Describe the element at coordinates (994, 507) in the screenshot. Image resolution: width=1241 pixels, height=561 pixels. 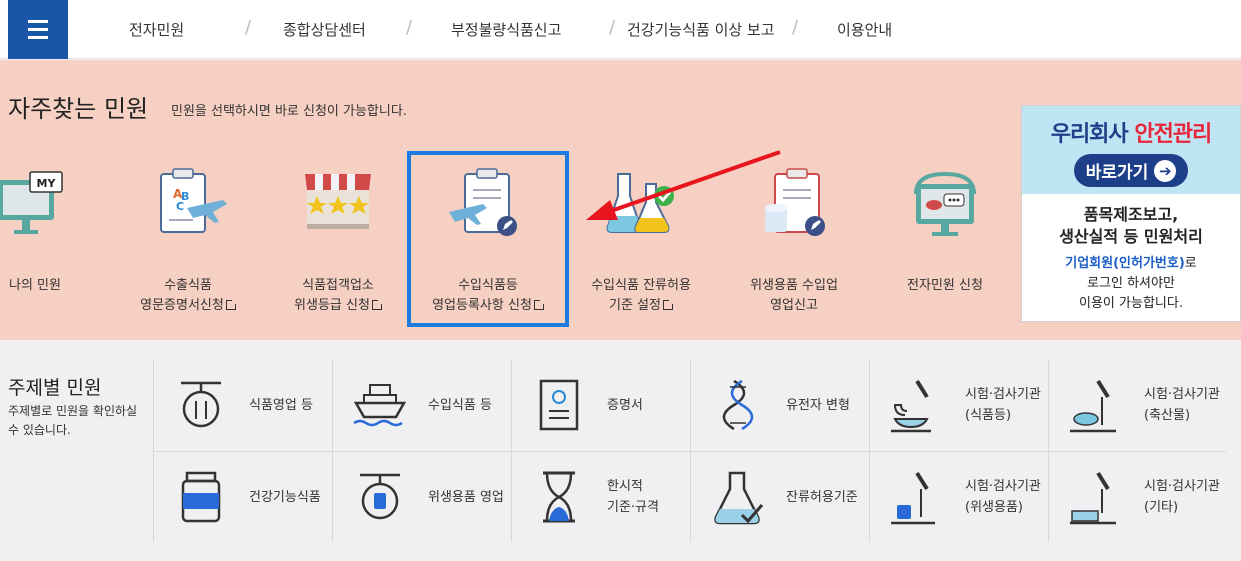
I see `topic-label: (위생용품)` at that location.